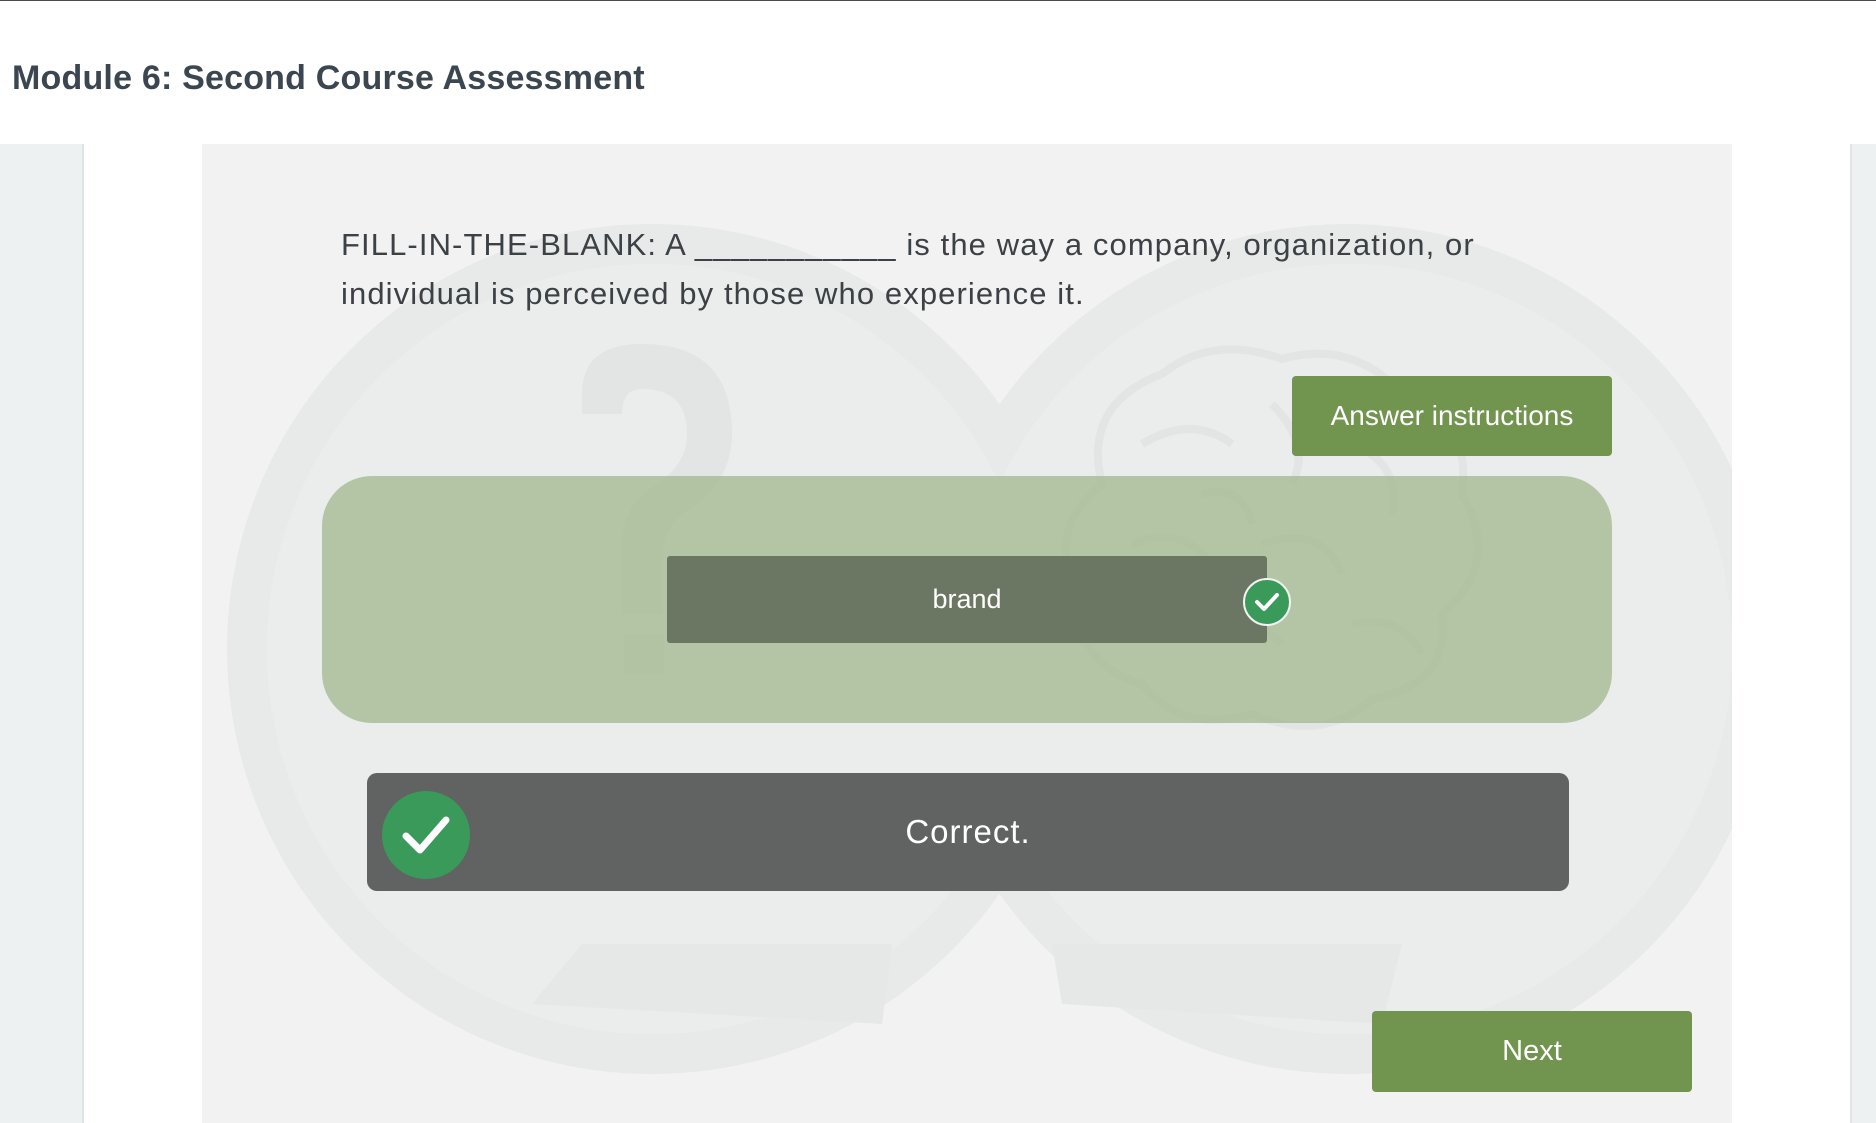 This screenshot has height=1123, width=1876. I want to click on checkmark-icon, so click(1267, 602).